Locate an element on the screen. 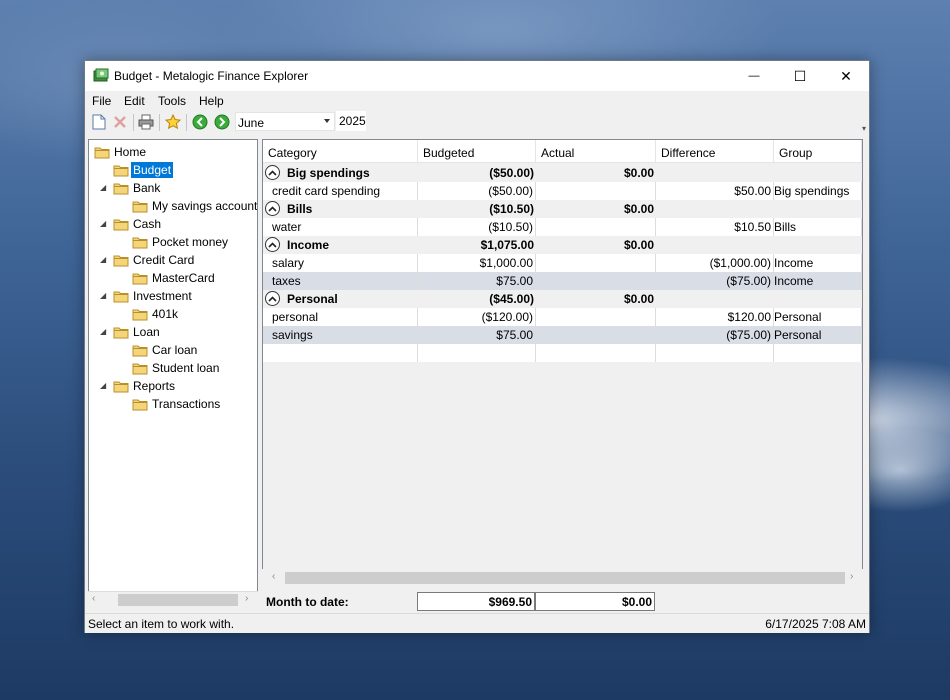 Image resolution: width=950 pixels, height=700 pixels. cell-group: Bills is located at coordinates (818, 227).